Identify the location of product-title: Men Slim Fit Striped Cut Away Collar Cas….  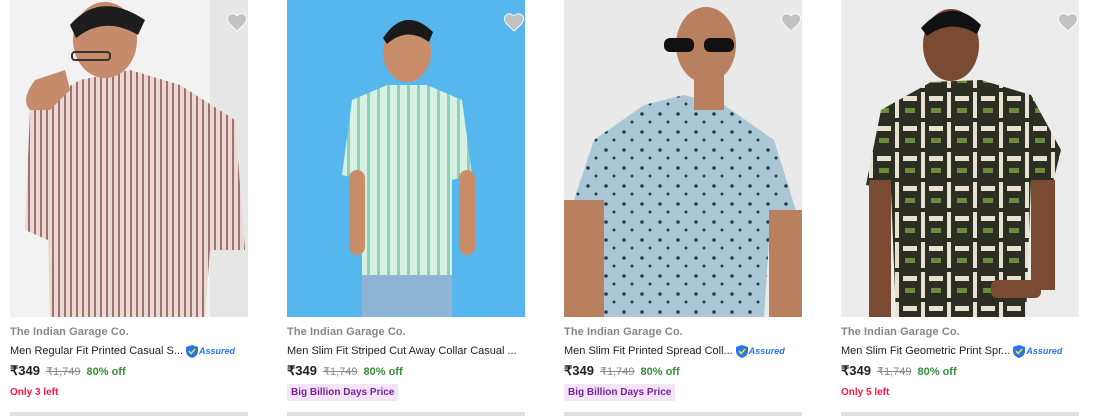
(402, 351).